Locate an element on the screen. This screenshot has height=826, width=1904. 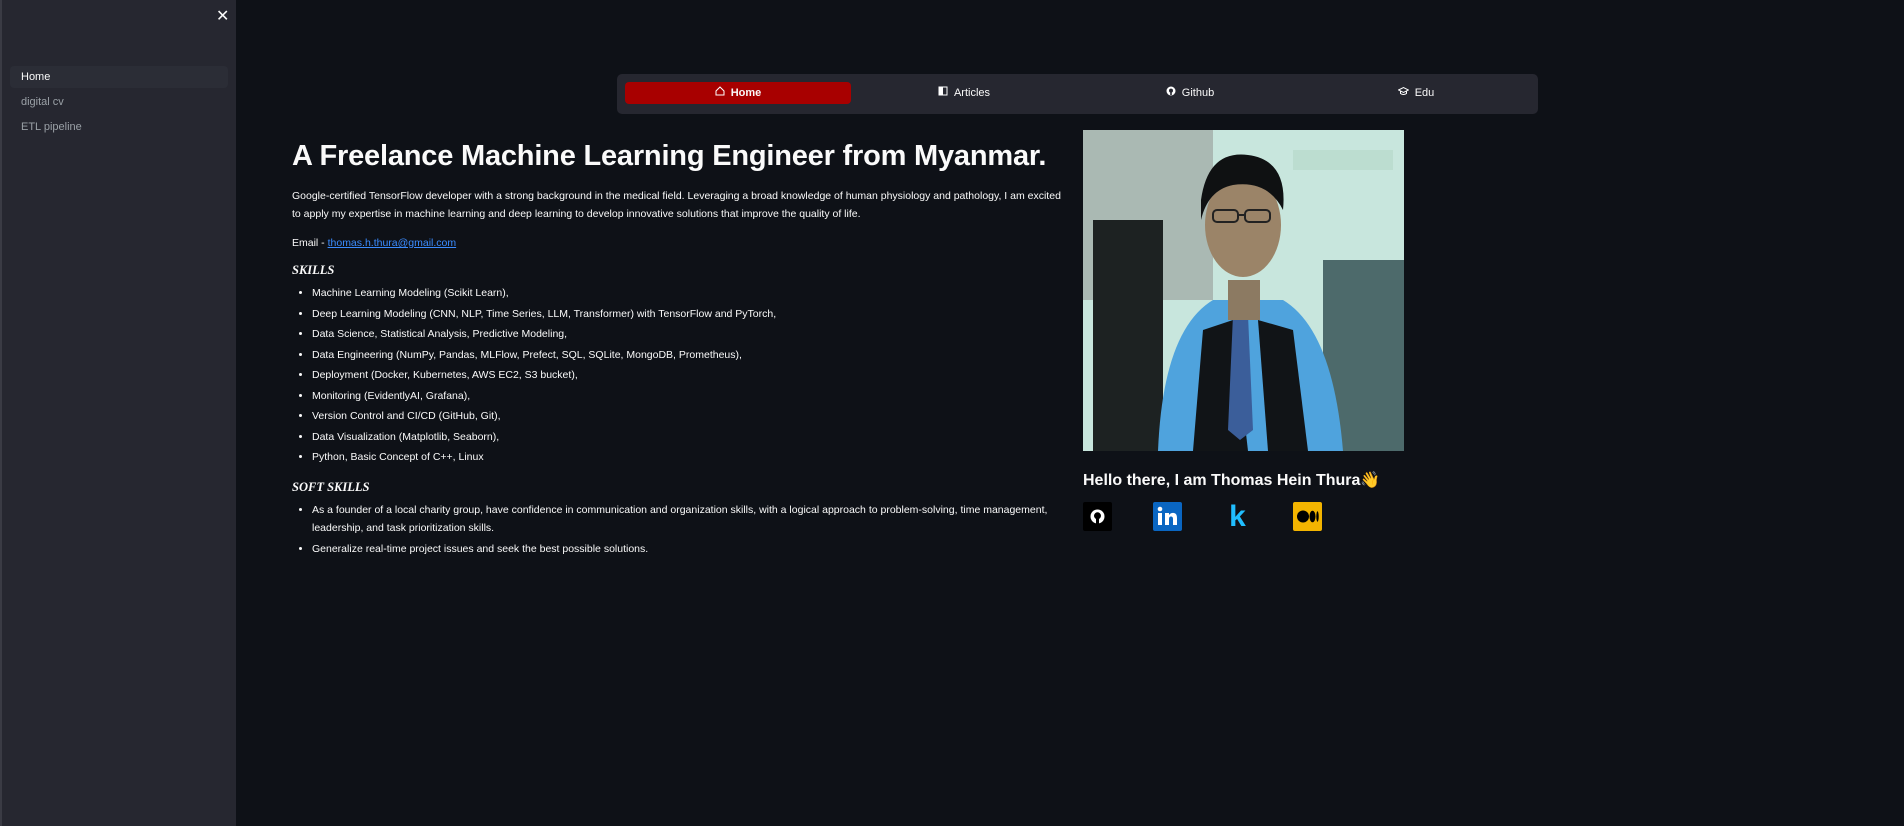
book-icon is located at coordinates (943, 94).